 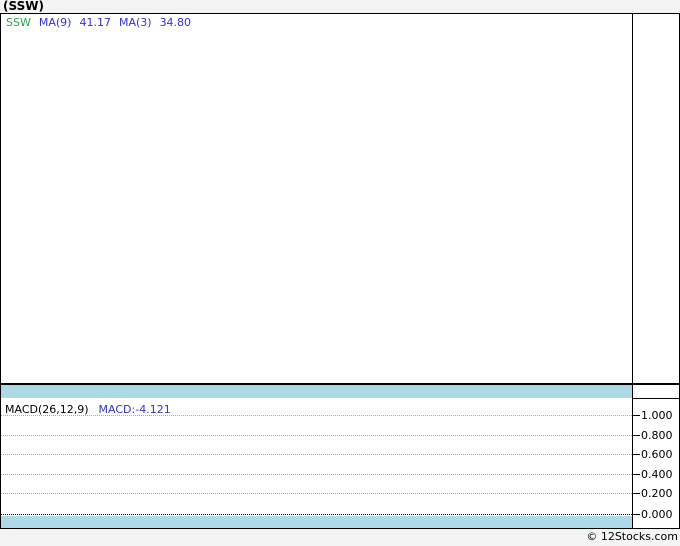 I want to click on price-panel-legend: SSW MA(9) 41.17 MA(3) 34.80, so click(x=102, y=22).